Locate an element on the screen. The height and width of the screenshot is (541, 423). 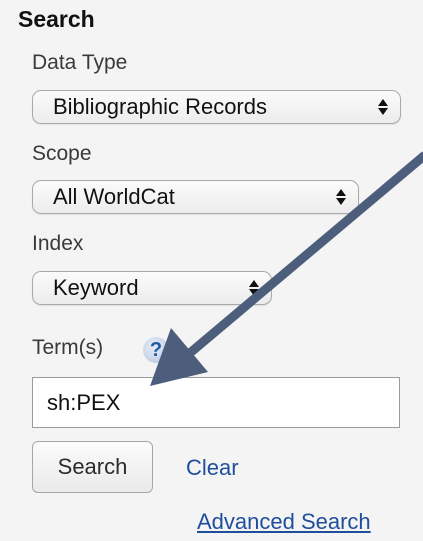
index-label: Index is located at coordinates (58, 243).